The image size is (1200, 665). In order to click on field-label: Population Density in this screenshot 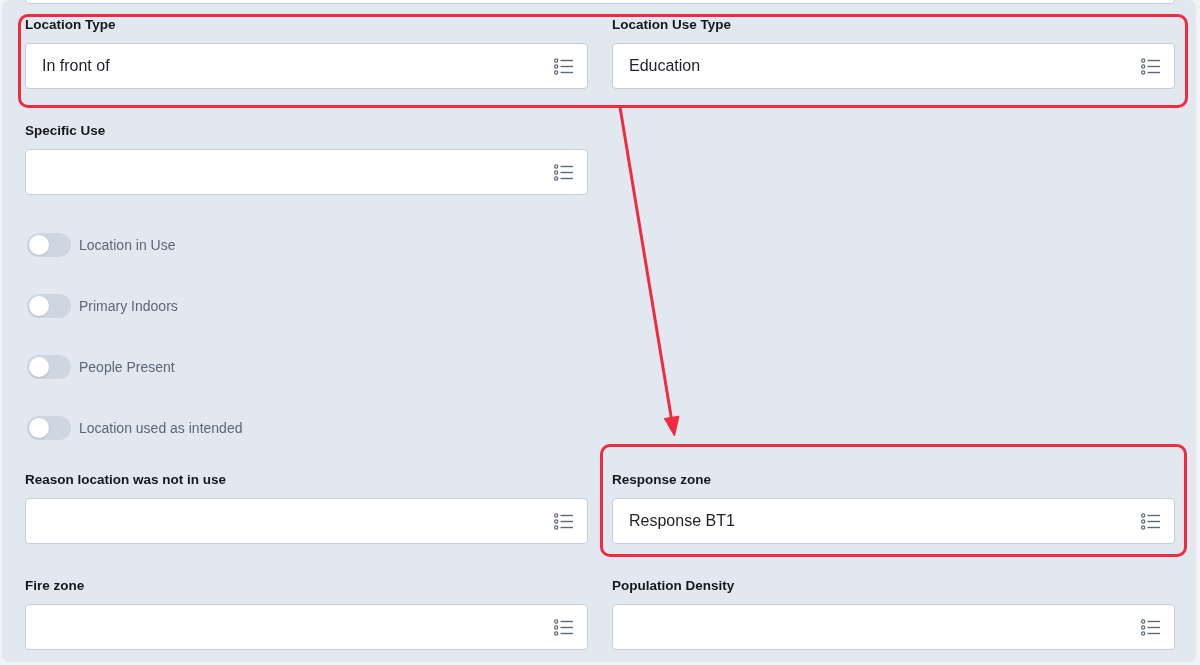, I will do `click(673, 586)`.